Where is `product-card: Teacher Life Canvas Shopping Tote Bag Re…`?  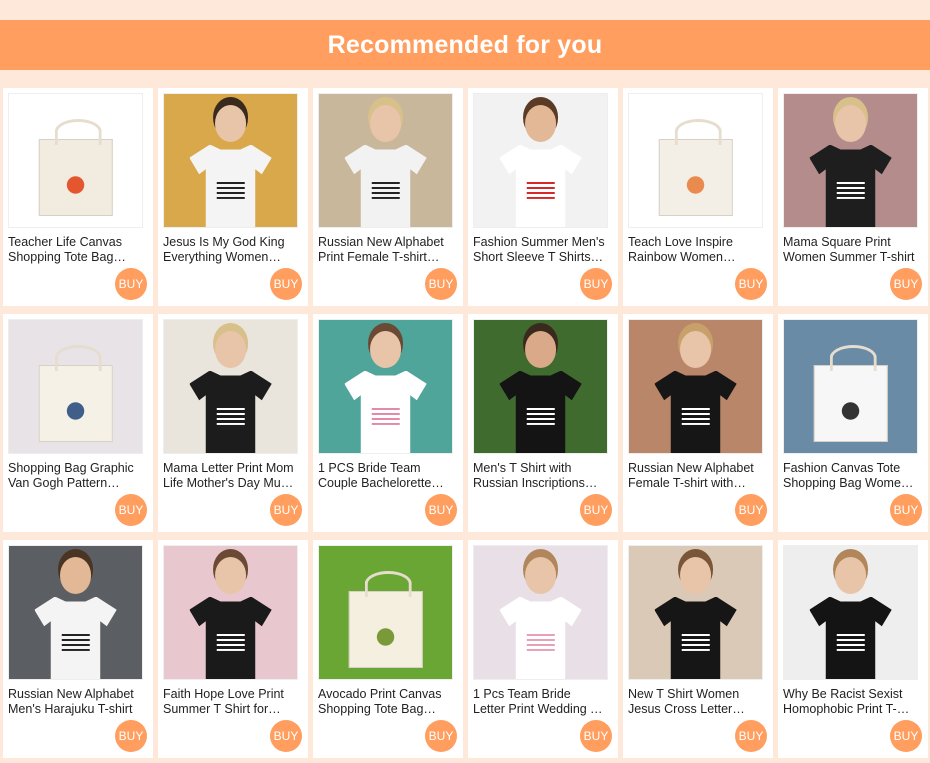 product-card: Teacher Life Canvas Shopping Tote Bag Re… is located at coordinates (78, 197).